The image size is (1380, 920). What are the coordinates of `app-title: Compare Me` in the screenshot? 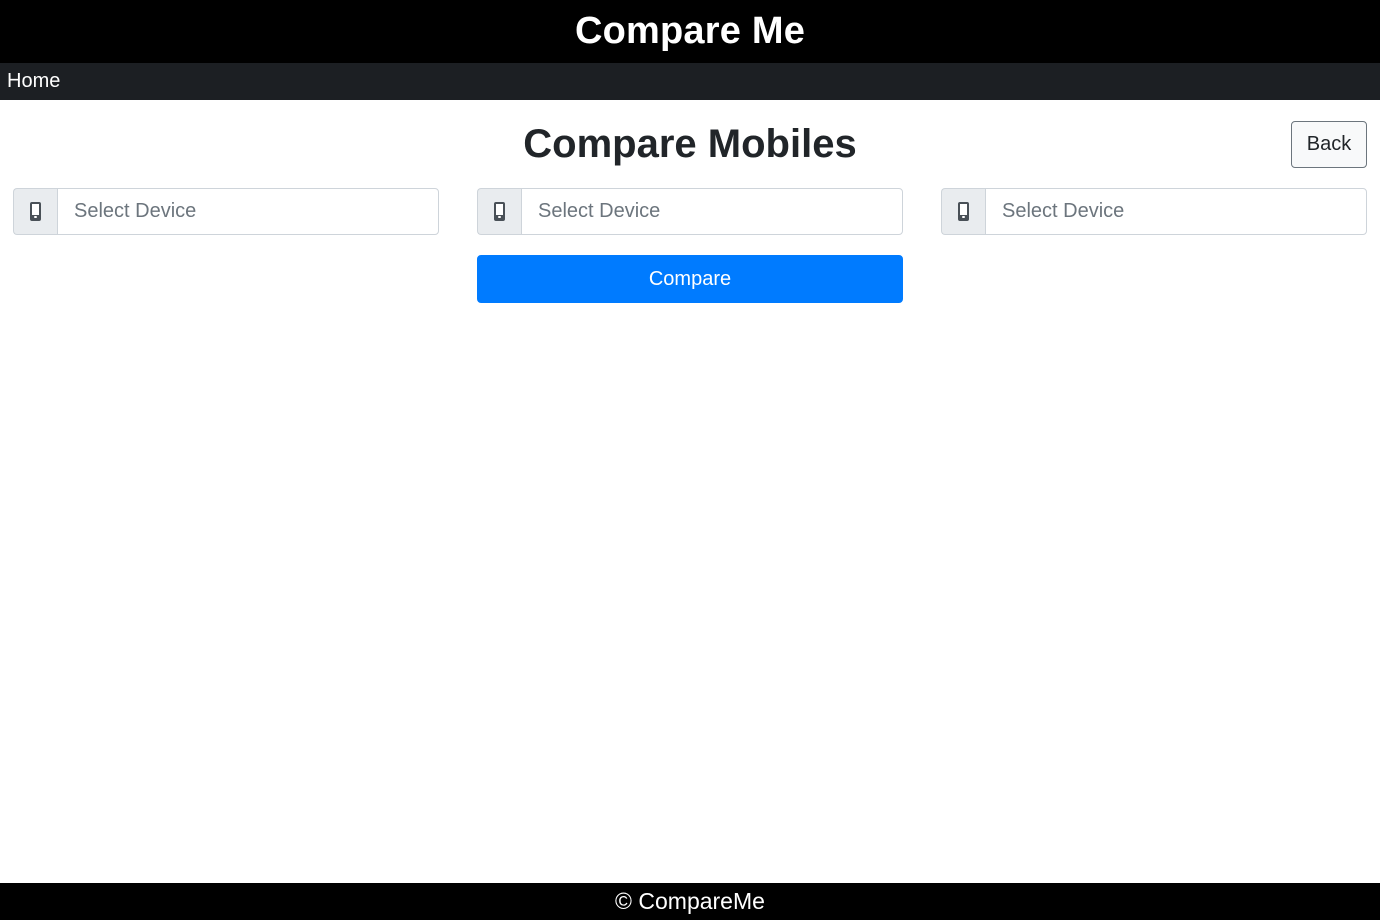 It's located at (690, 31).